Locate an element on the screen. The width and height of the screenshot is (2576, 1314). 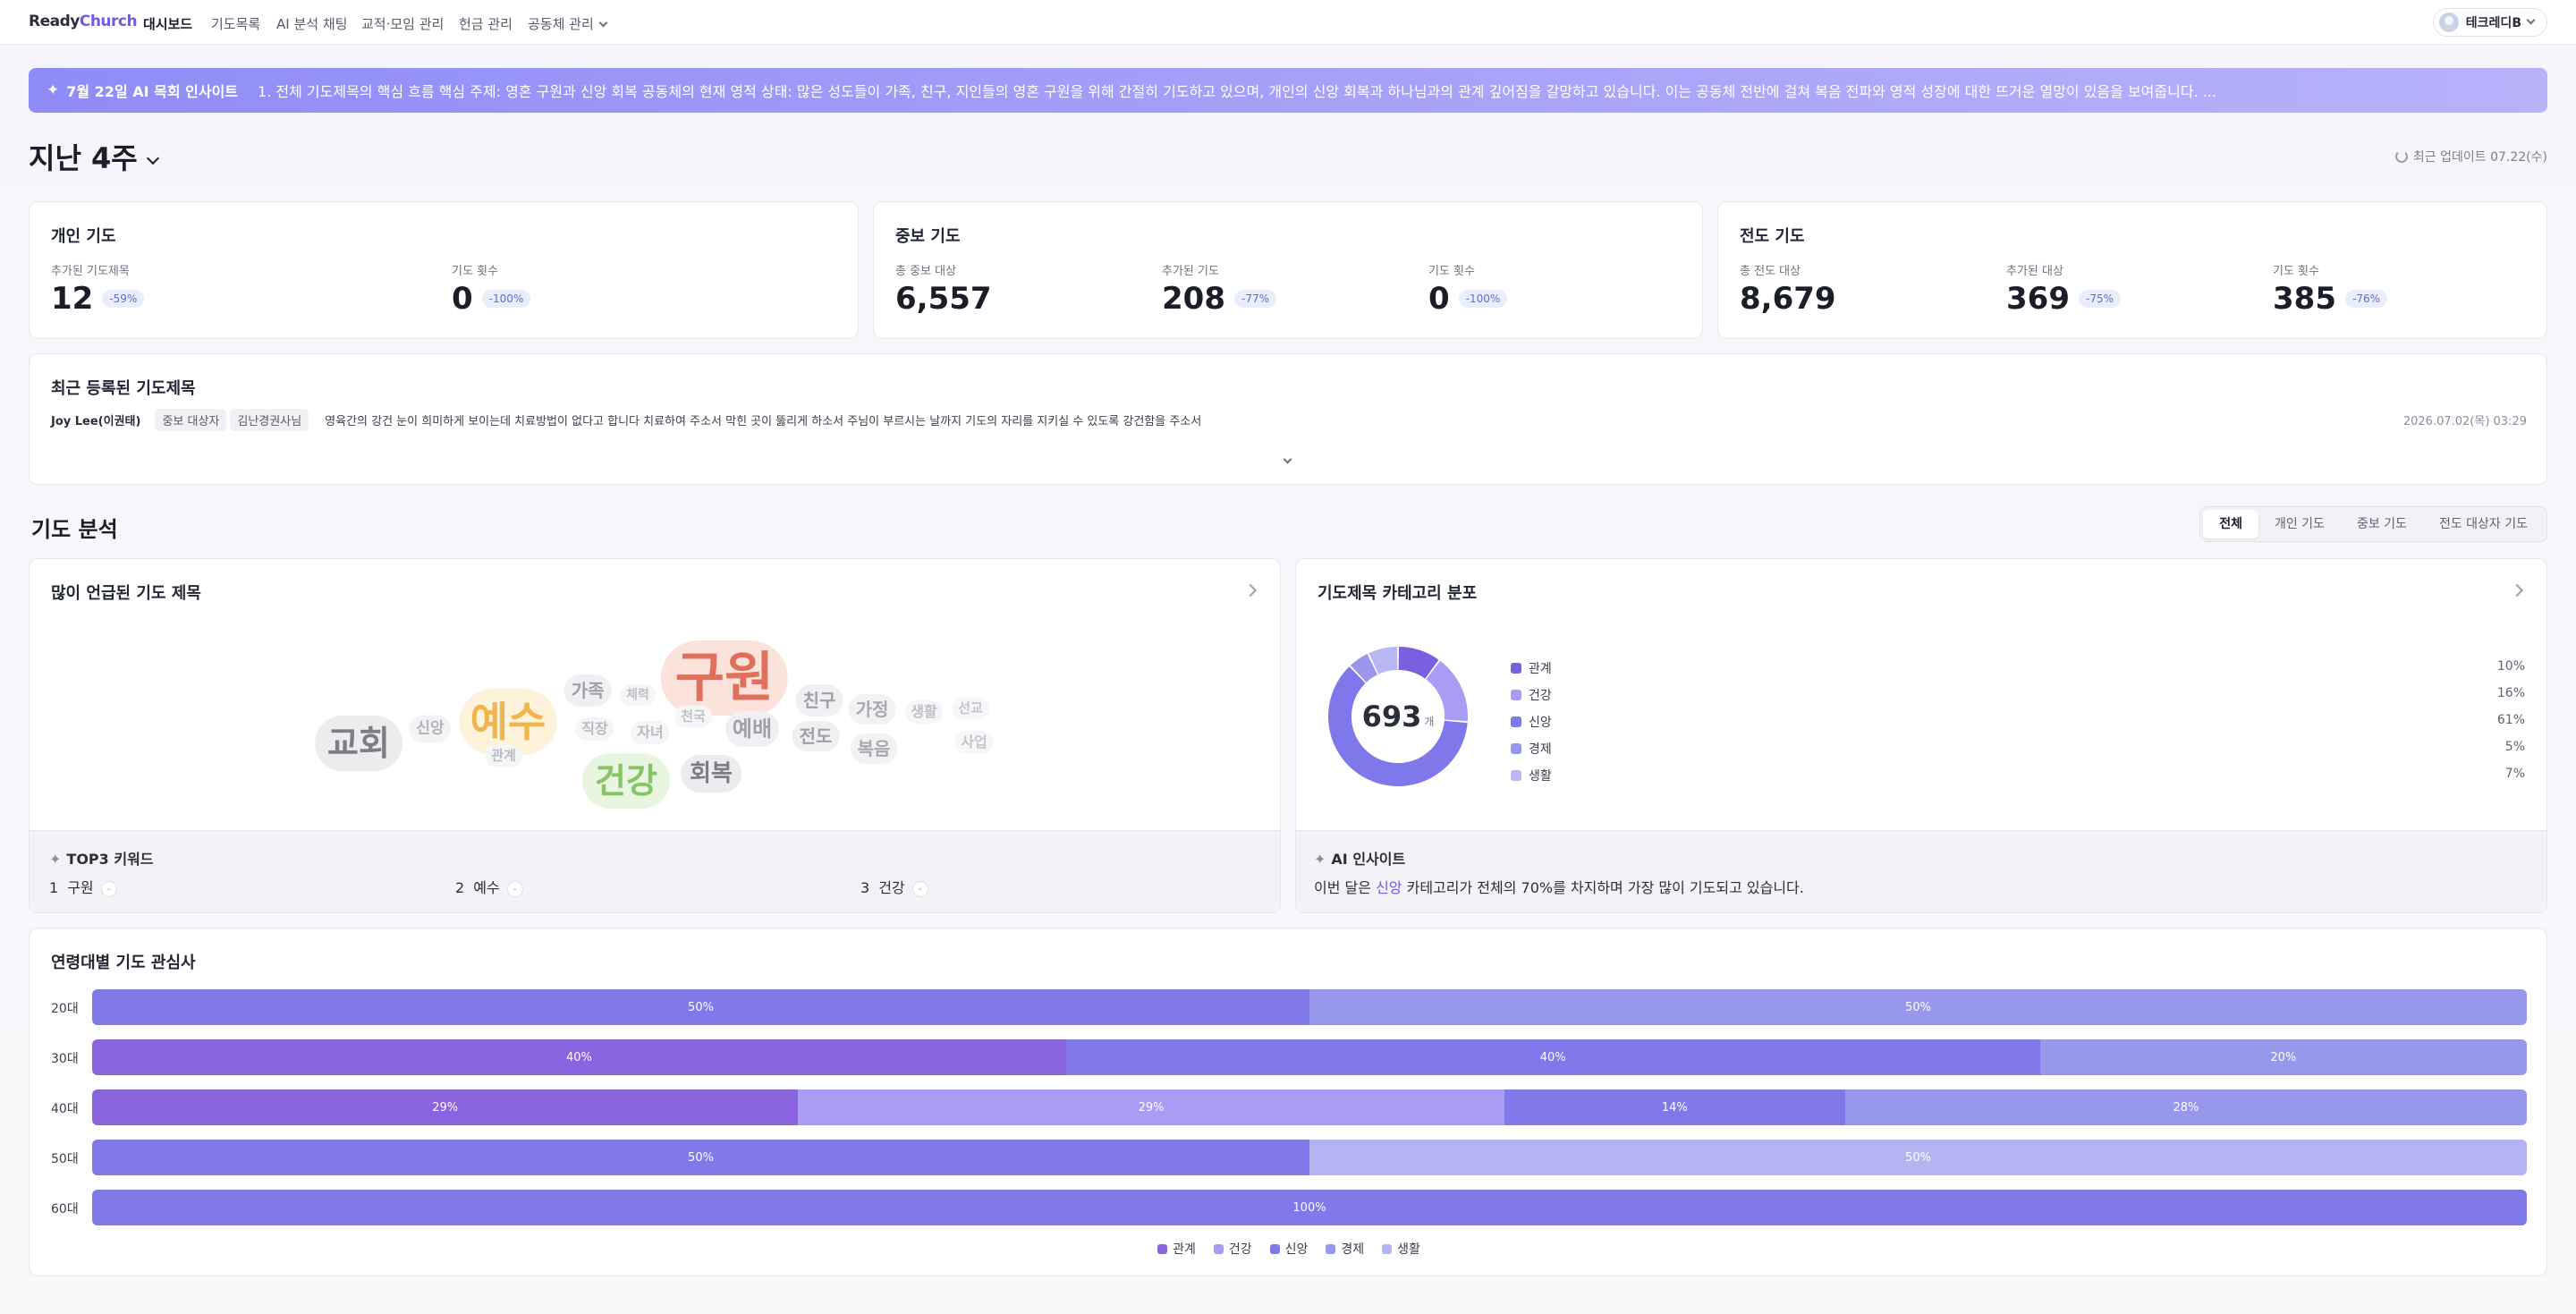
word-cloud-word: 구원 is located at coordinates (724, 678).